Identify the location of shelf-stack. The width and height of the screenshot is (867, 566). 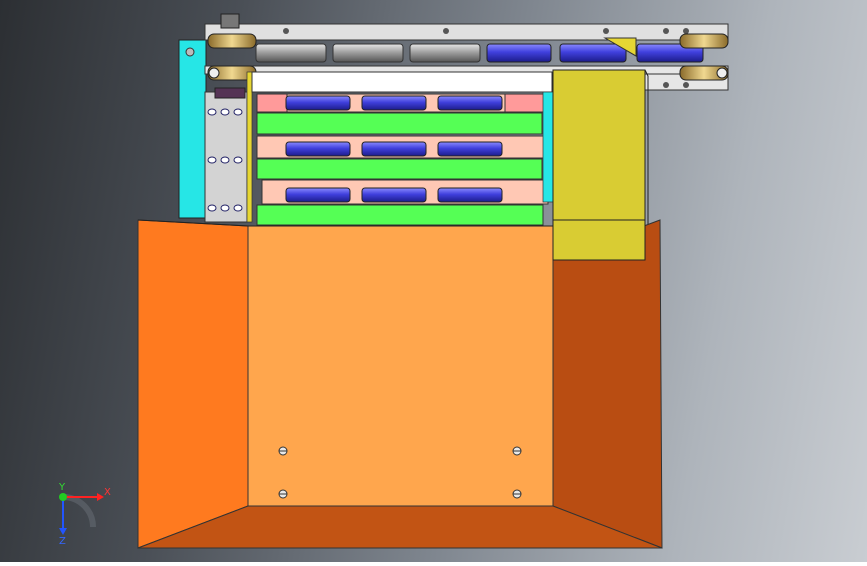
(402, 159).